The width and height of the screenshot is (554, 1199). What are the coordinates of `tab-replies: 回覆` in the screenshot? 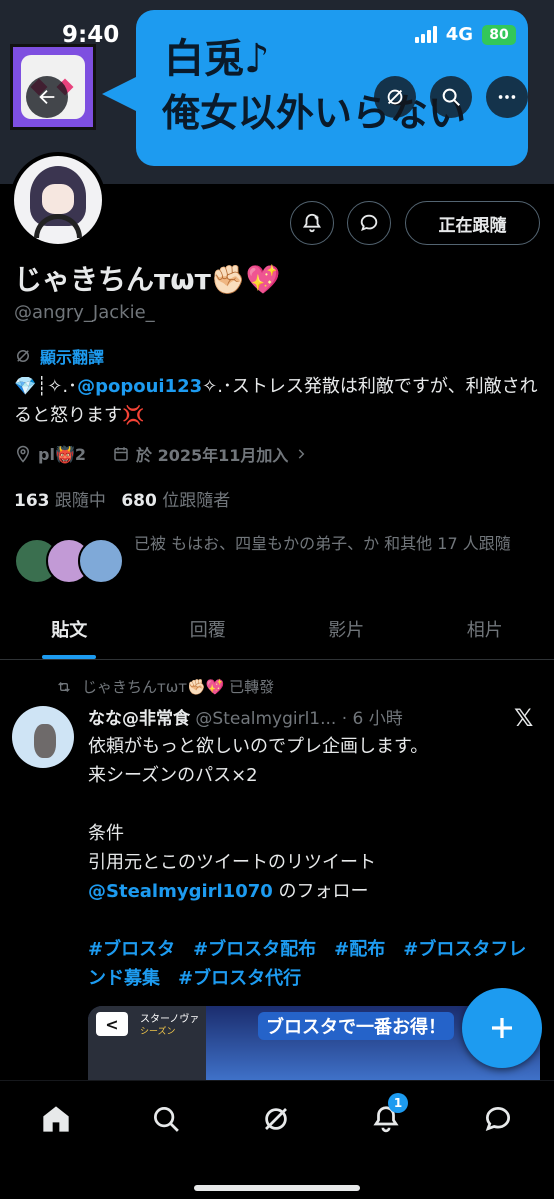 It's located at (208, 629).